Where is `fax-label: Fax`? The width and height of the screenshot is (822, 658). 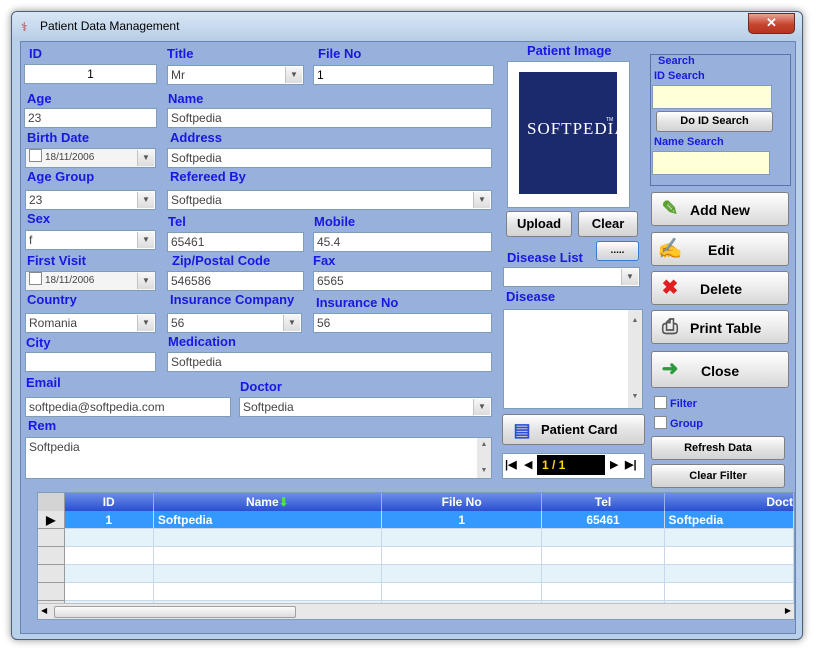 fax-label: Fax is located at coordinates (324, 260).